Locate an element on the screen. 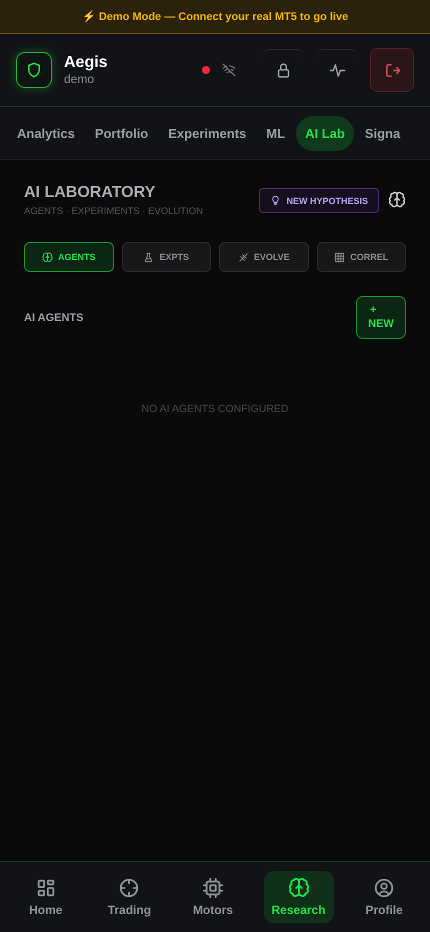 This screenshot has width=430, height=932. nav-tab: Signa is located at coordinates (383, 133).